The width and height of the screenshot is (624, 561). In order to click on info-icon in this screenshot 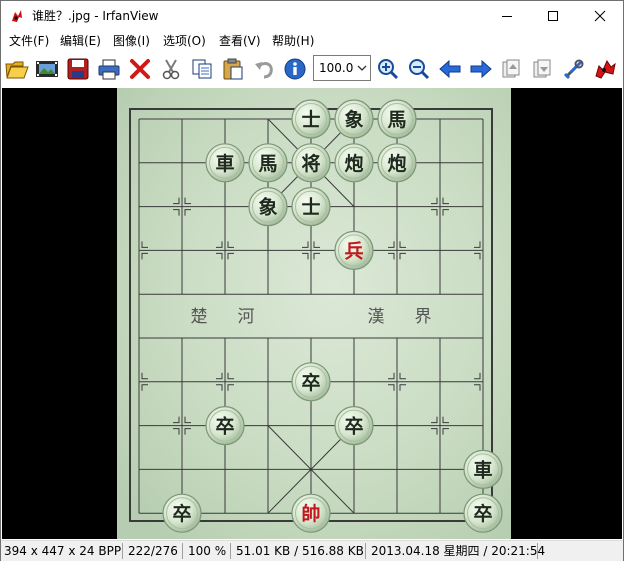, I will do `click(295, 69)`.